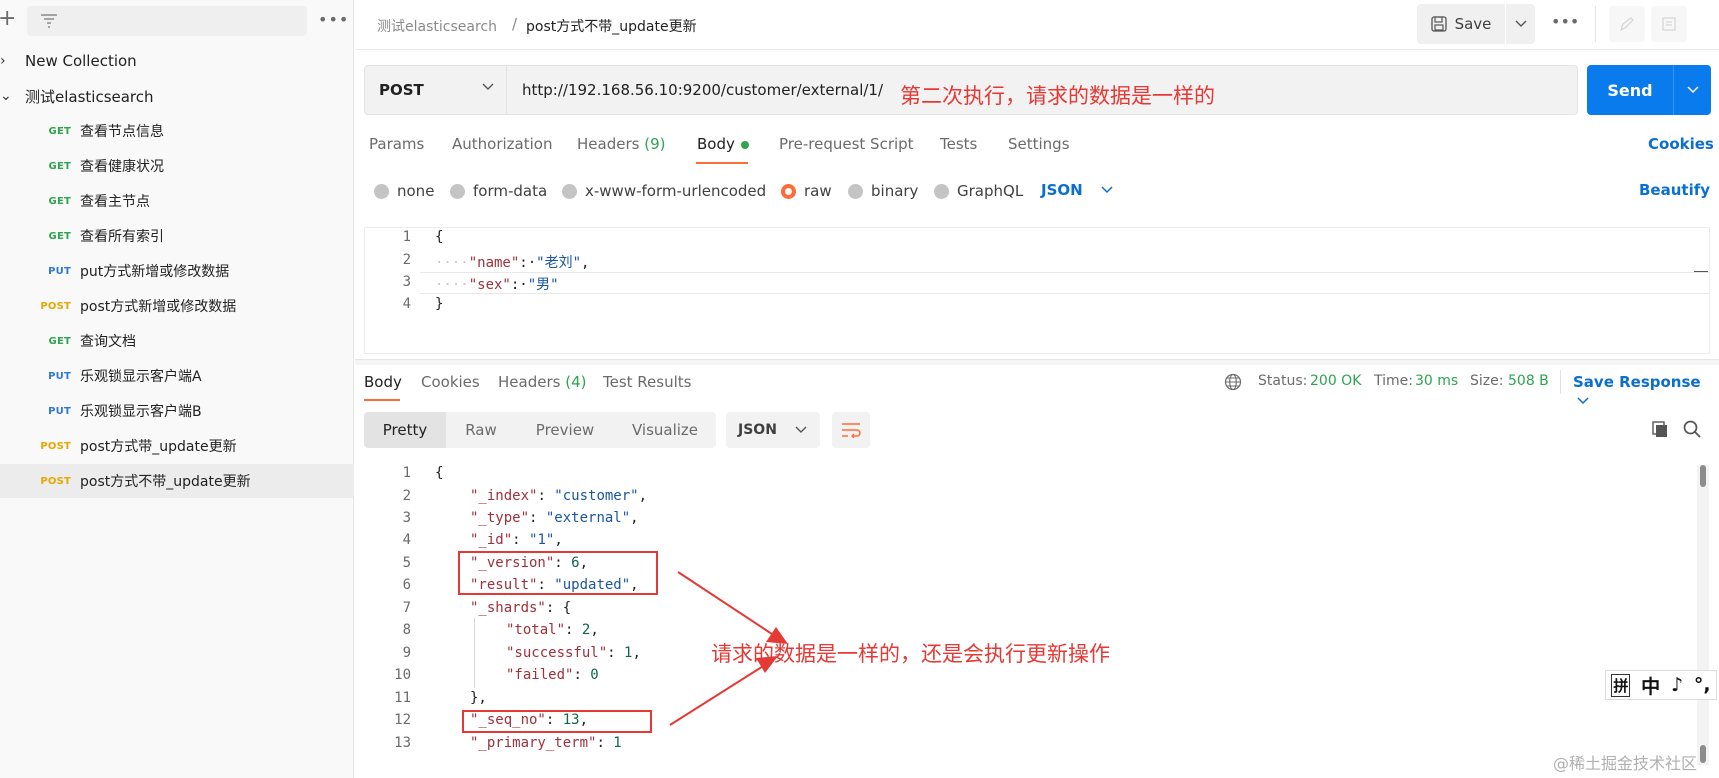 The width and height of the screenshot is (1719, 778). Describe the element at coordinates (647, 382) in the screenshot. I see `response-tab-test-results: Test Results` at that location.